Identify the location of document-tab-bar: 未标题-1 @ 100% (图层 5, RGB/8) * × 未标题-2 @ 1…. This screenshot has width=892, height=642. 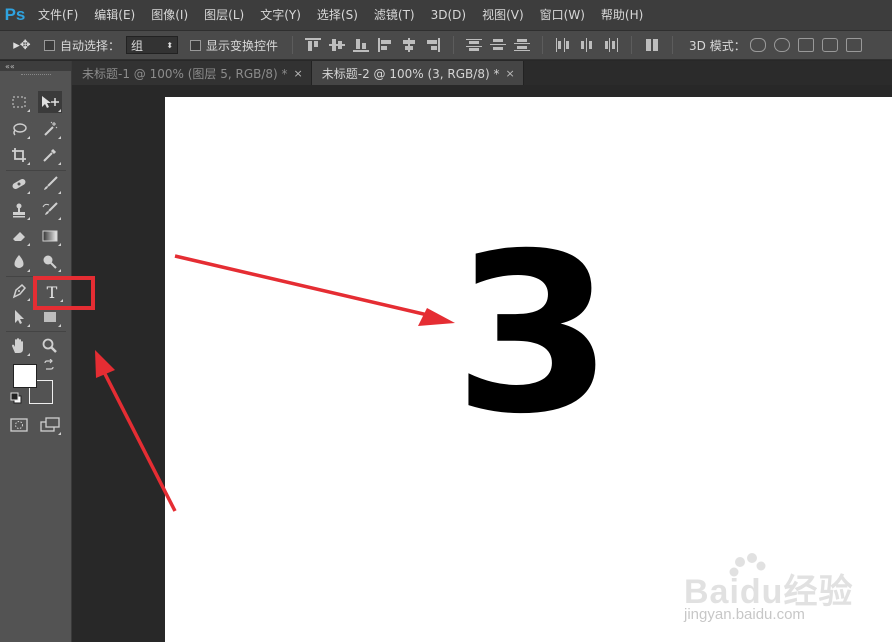
(482, 73).